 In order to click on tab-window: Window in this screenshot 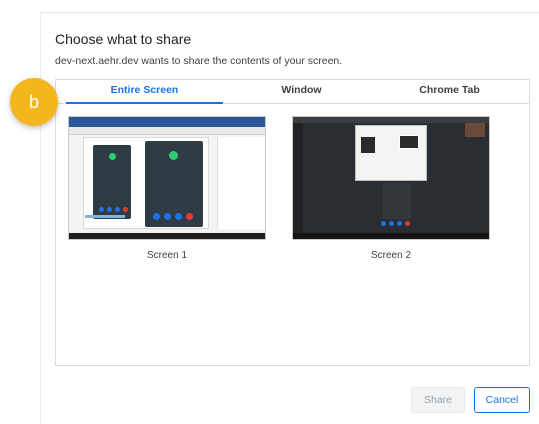, I will do `click(301, 92)`.